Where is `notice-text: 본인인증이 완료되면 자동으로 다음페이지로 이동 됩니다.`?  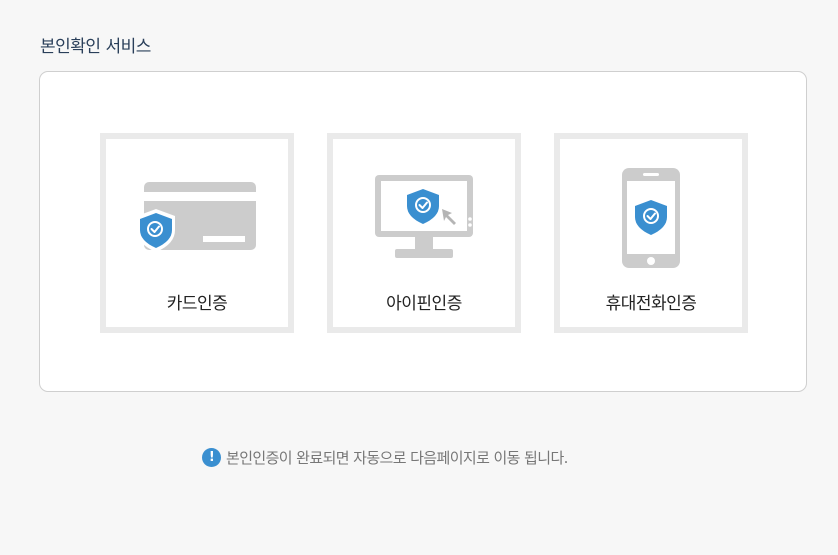 notice-text: 본인인증이 완료되면 자동으로 다음페이지로 이동 됩니다. is located at coordinates (397, 458).